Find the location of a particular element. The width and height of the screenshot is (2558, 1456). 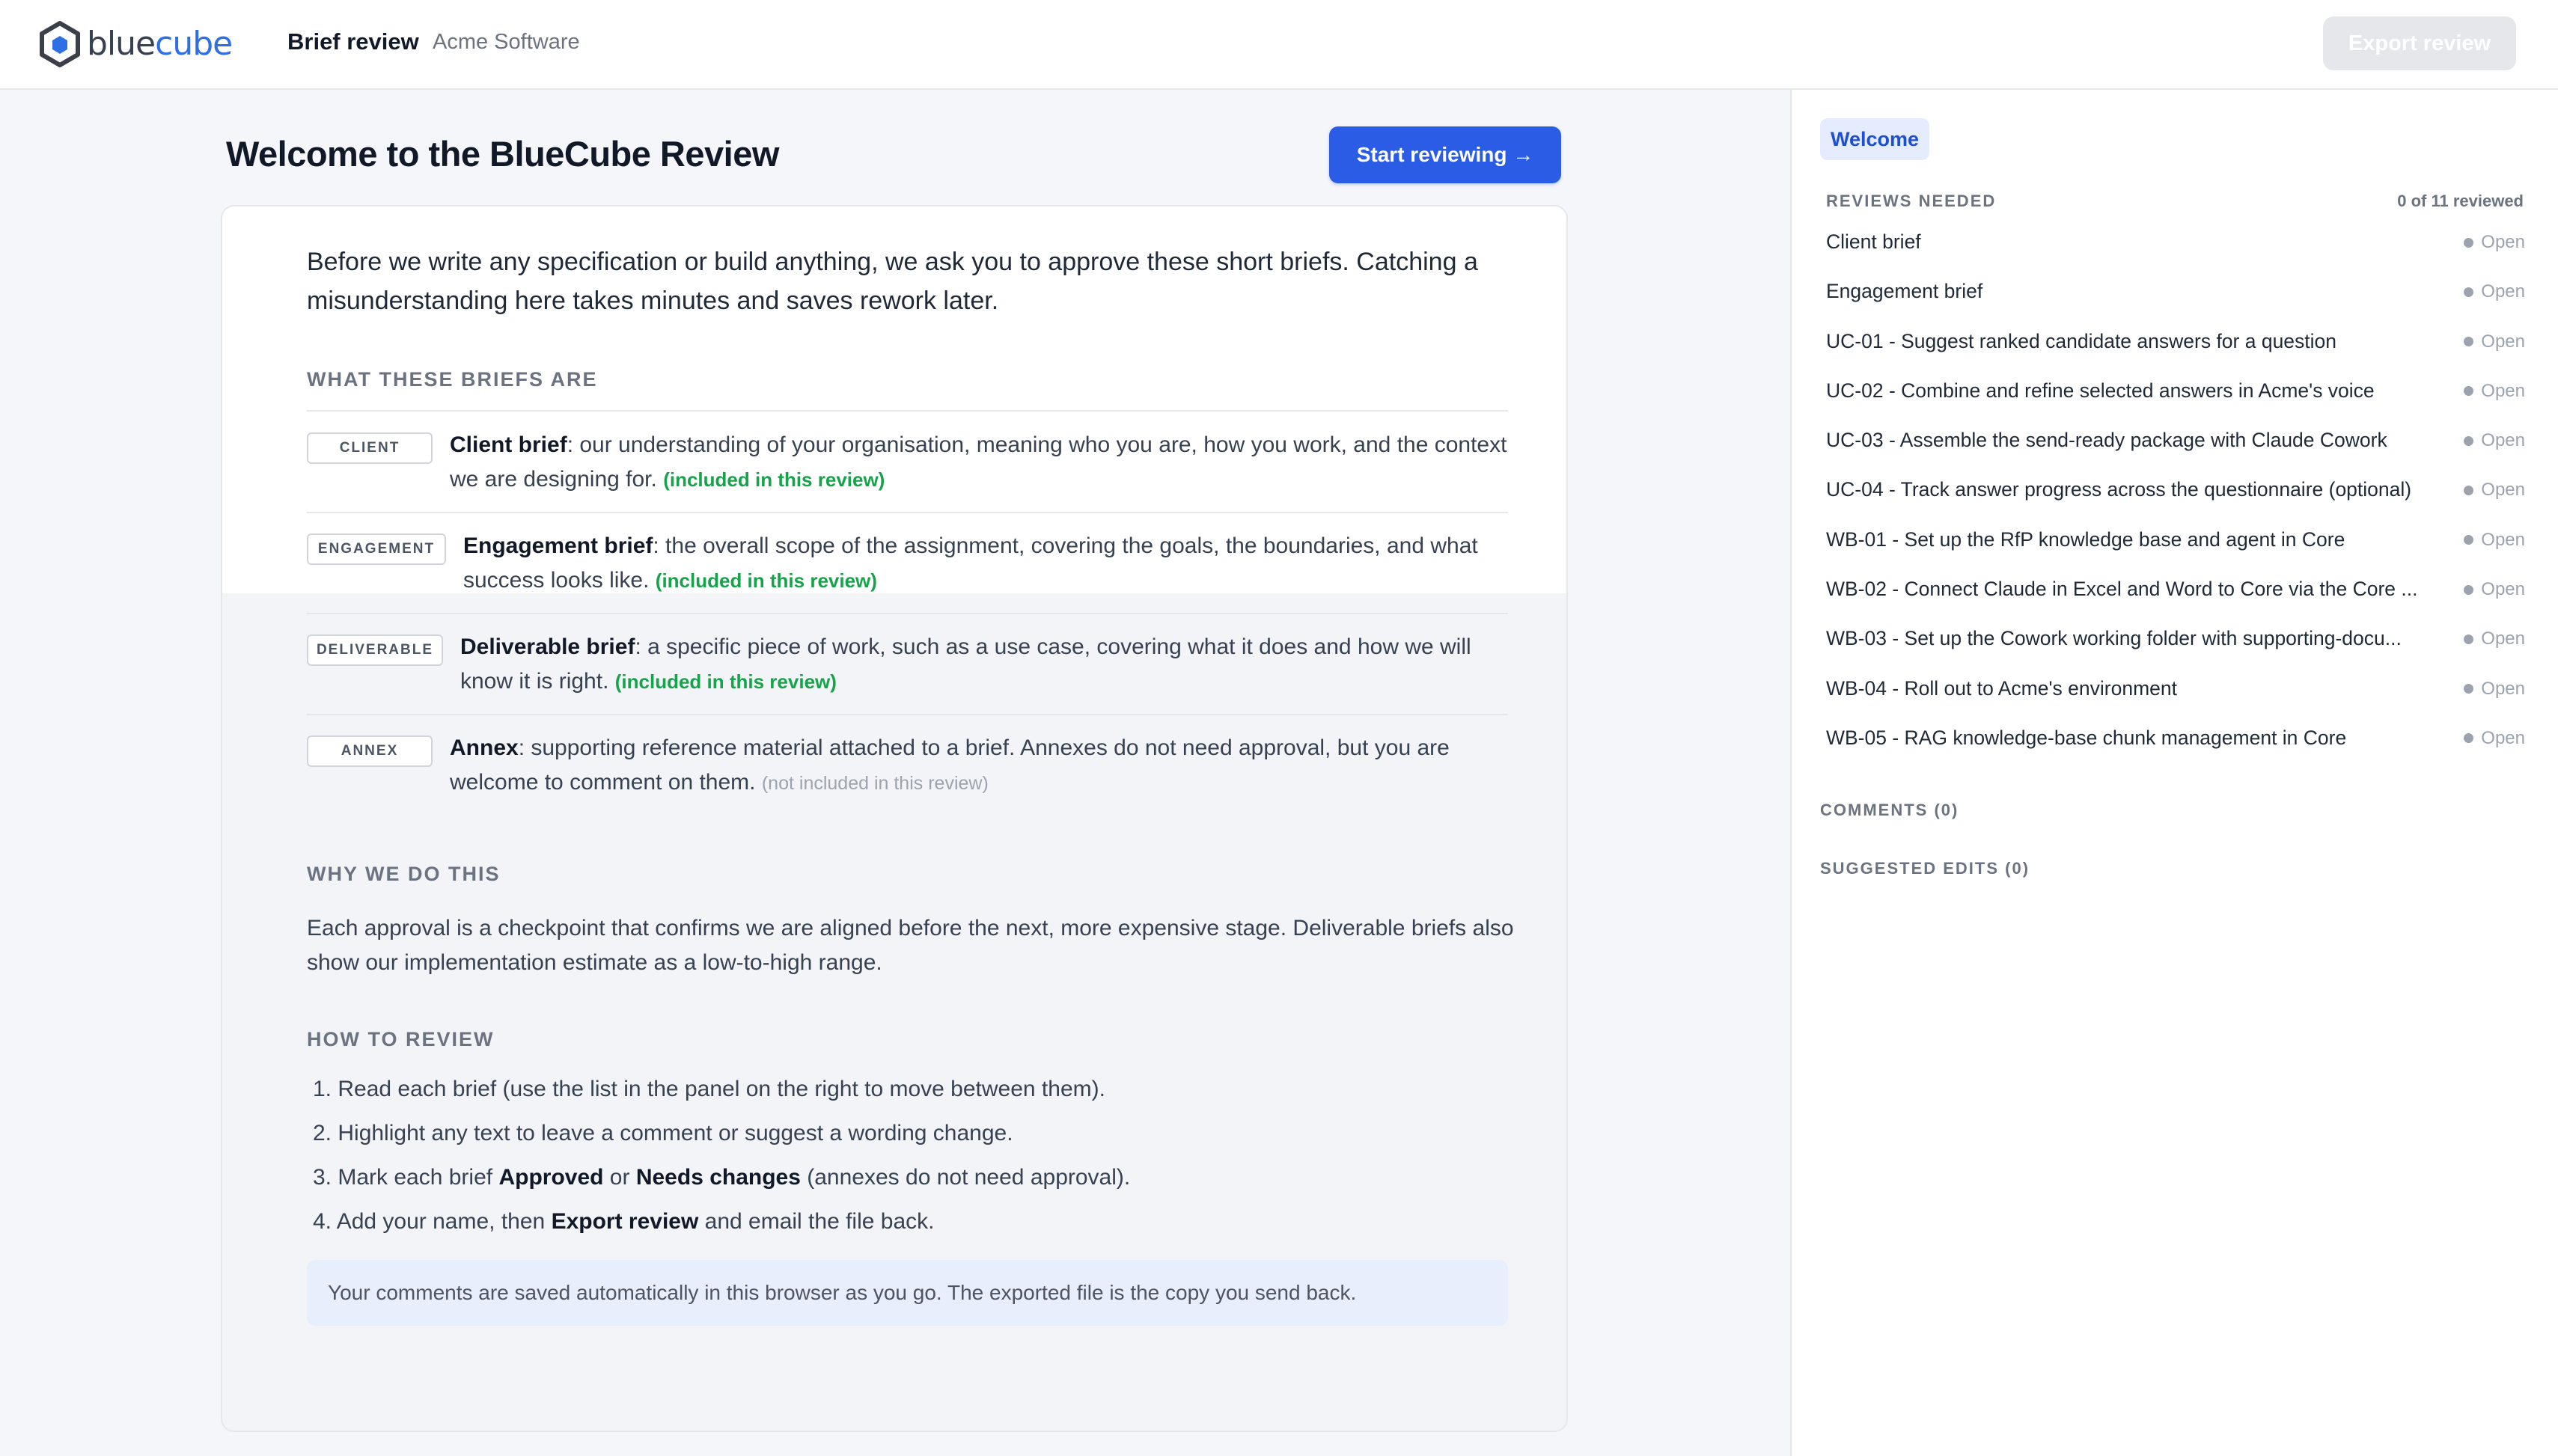

tag-badge: DELIVERABLE is located at coordinates (375, 650).